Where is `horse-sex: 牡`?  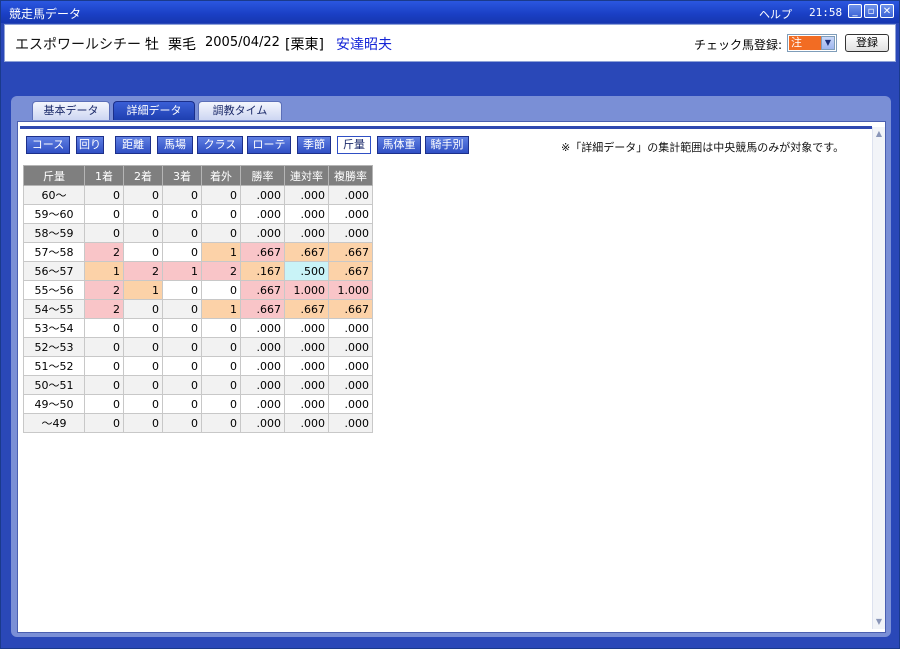 horse-sex: 牡 is located at coordinates (152, 45).